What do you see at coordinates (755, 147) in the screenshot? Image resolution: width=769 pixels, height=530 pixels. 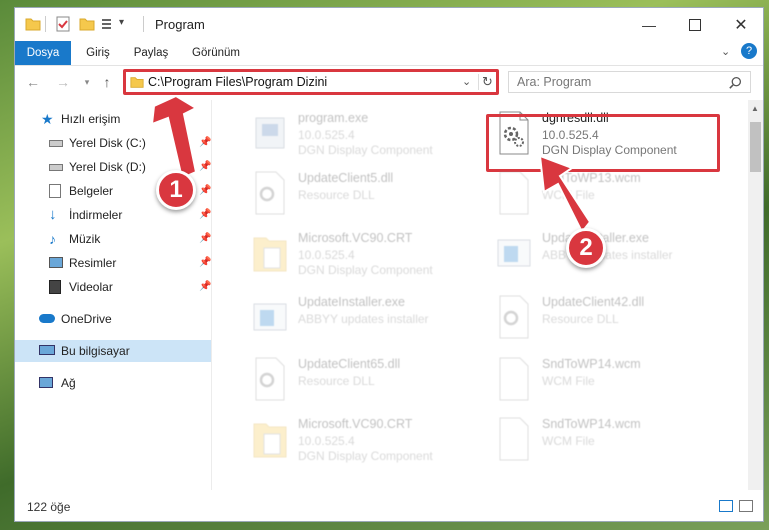 I see `scroll-thumb` at bounding box center [755, 147].